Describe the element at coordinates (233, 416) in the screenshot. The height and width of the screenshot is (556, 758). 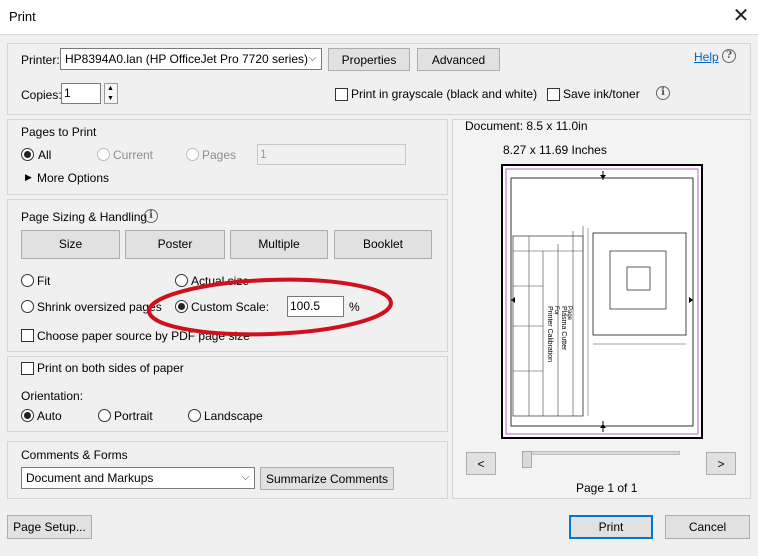
I see `orientation-landscape-label: Landscape` at that location.